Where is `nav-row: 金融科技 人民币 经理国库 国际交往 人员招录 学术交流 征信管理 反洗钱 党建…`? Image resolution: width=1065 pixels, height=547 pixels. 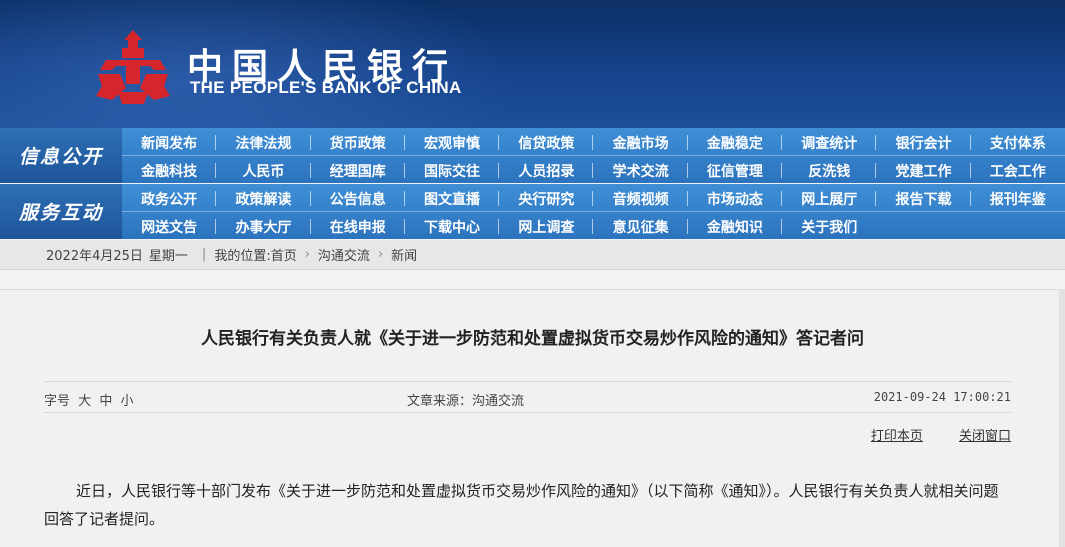
nav-row: 金融科技 人民币 经理国库 国际交往 人员招录 学术交流 征信管理 反洗钱 党建… is located at coordinates (593, 170).